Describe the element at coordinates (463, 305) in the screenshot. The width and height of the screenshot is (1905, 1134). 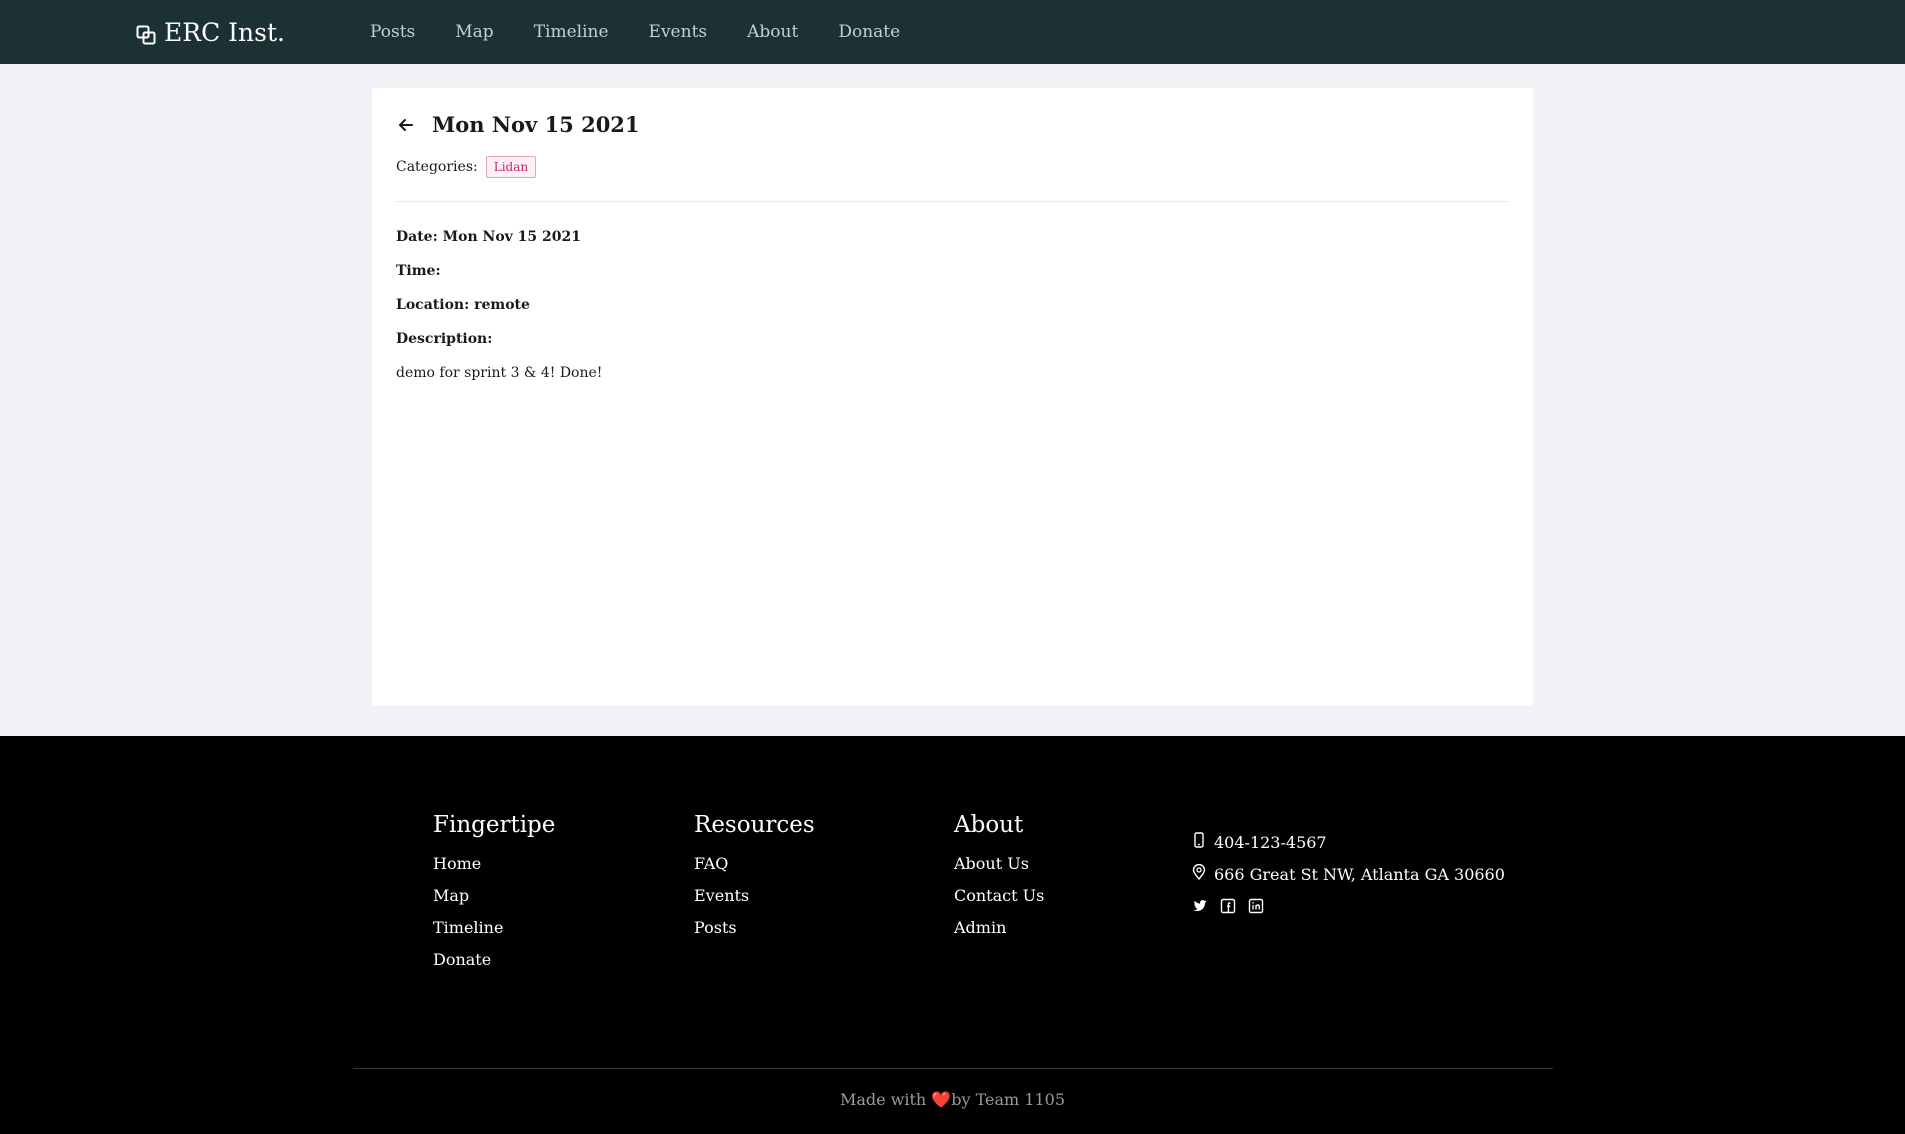
I see `event-location: Location: remote` at that location.